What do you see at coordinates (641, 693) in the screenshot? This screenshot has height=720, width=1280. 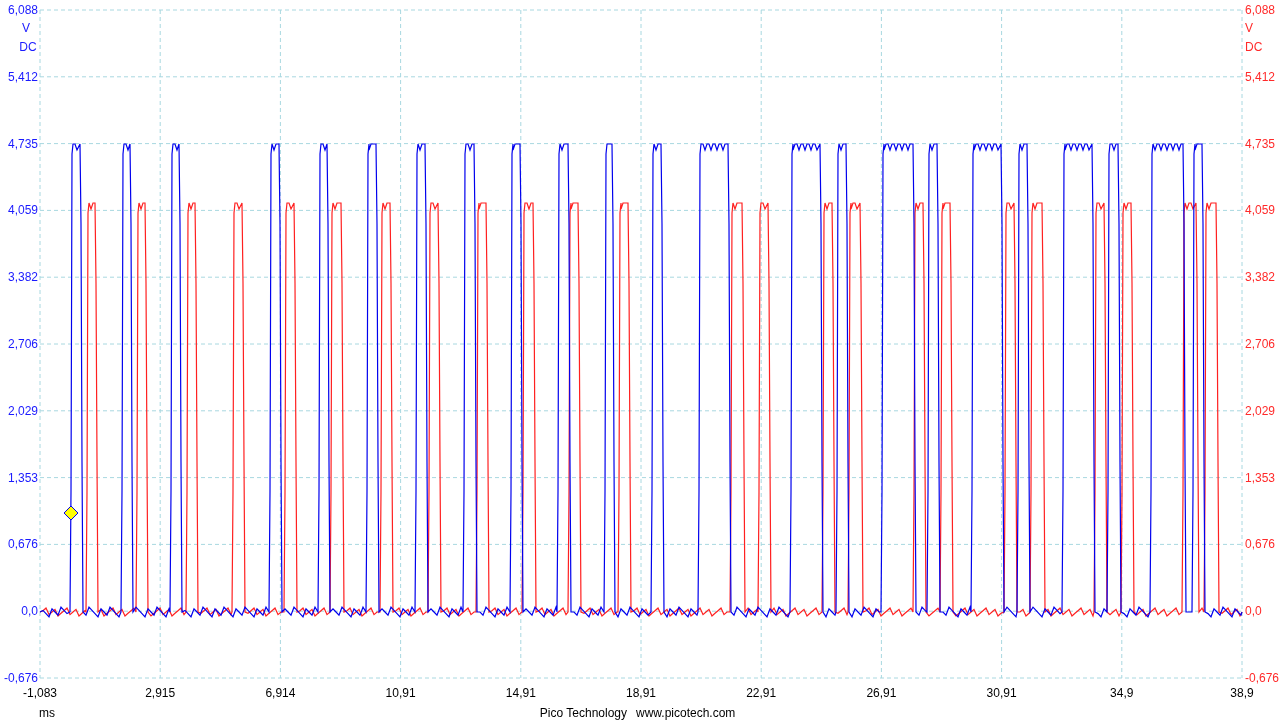 I see `x-axis-label: 18,91` at bounding box center [641, 693].